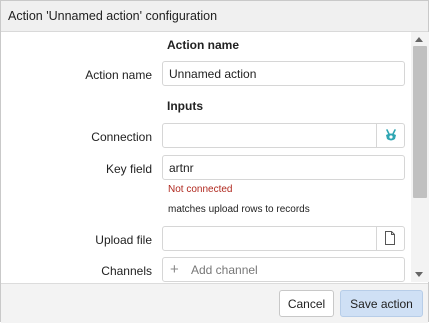  Describe the element at coordinates (181, 168) in the screenshot. I see `key-field-value: artnr` at that location.